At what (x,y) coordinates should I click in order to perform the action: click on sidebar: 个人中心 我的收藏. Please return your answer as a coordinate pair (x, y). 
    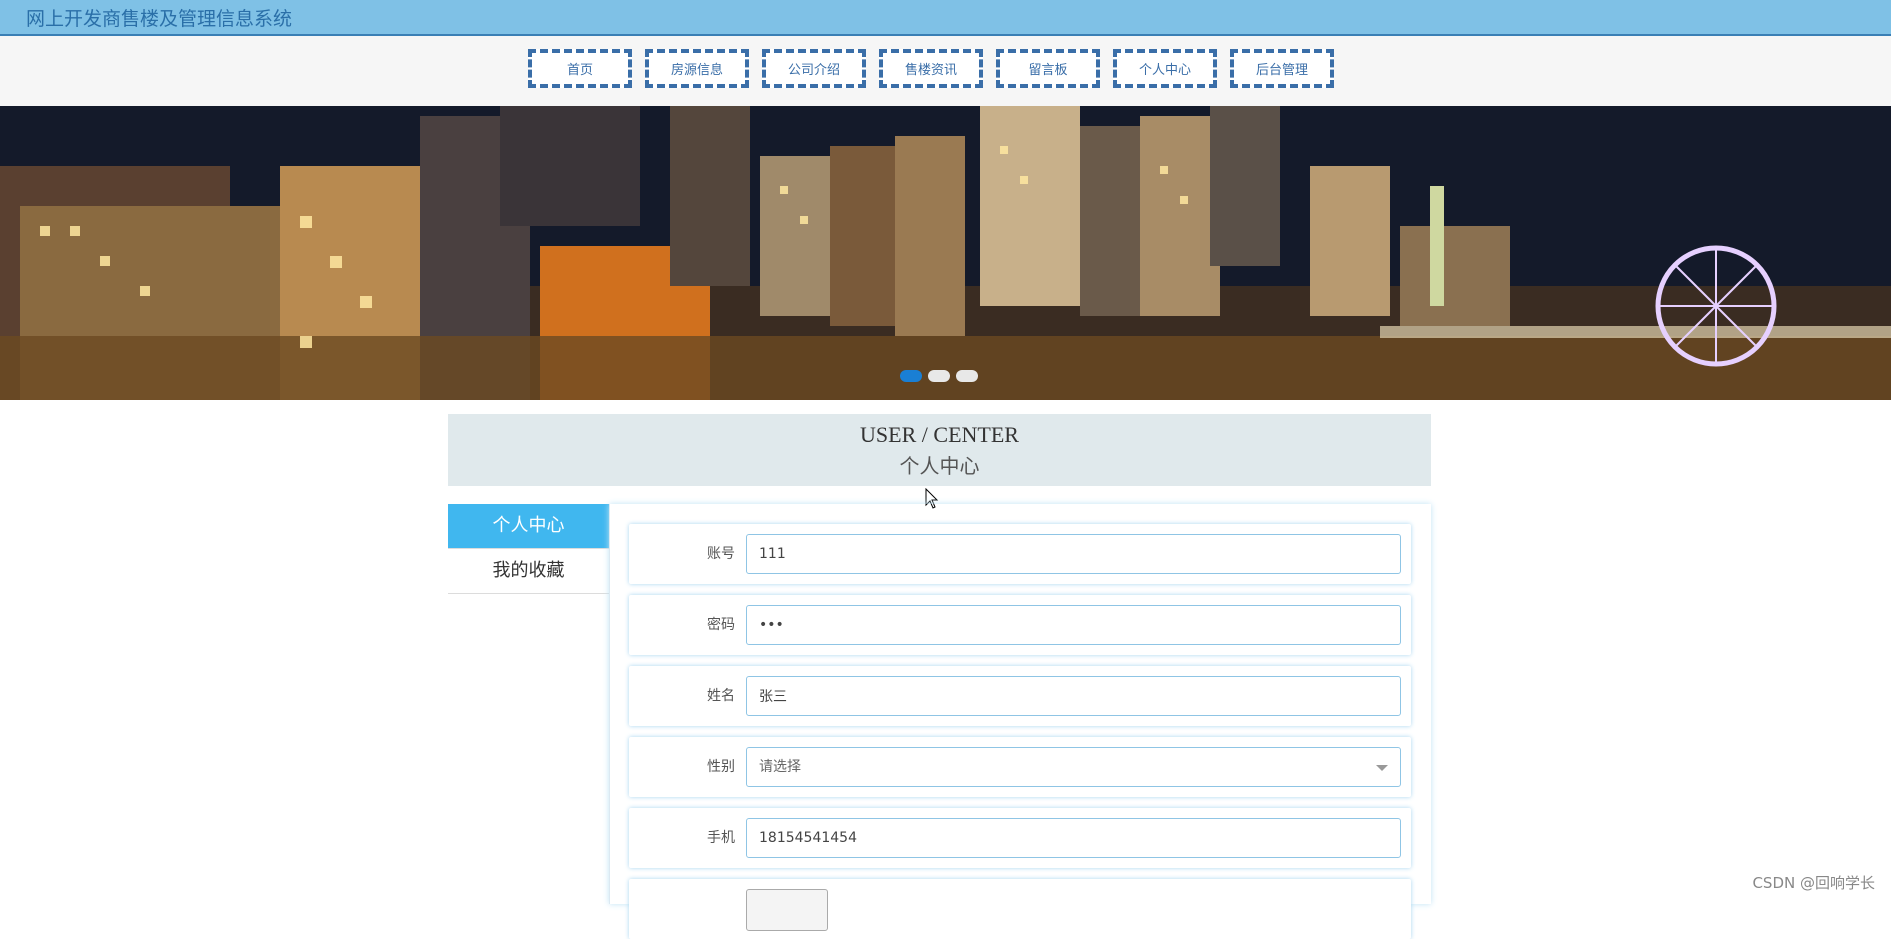
    Looking at the image, I should click on (529, 704).